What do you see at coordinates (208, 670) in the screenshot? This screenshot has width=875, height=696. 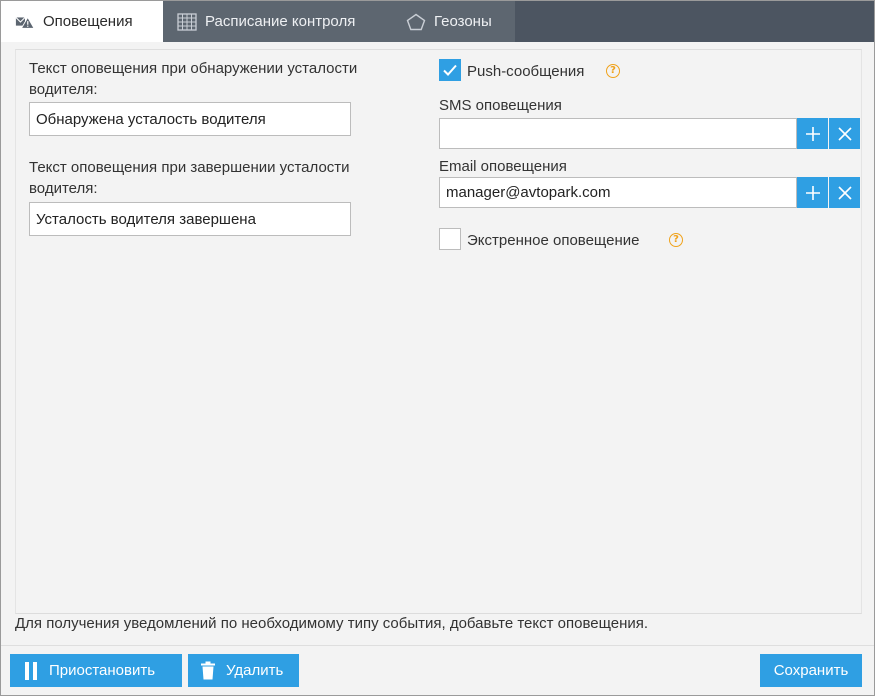 I see `trash-icon` at bounding box center [208, 670].